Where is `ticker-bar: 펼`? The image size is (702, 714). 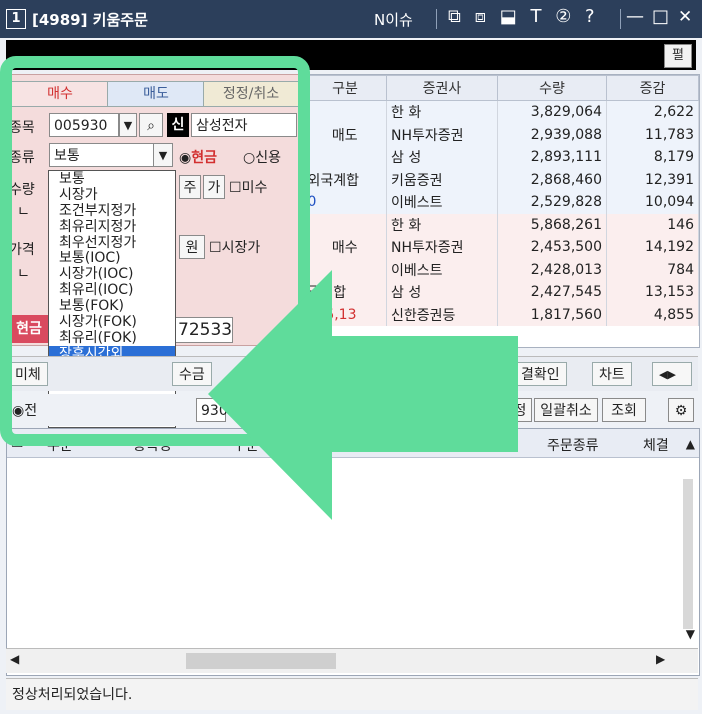
ticker-bar: 펼 is located at coordinates (351, 55).